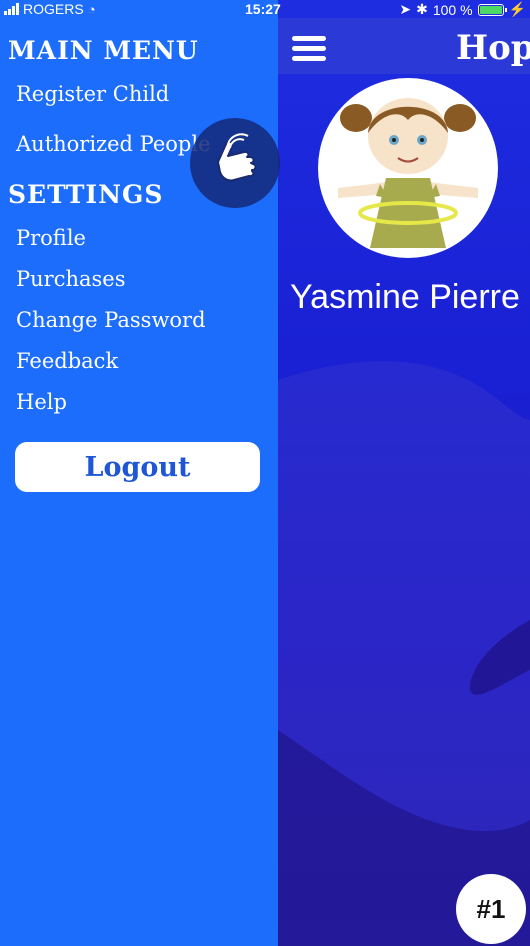  What do you see at coordinates (113, 144) in the screenshot?
I see `menu-item-authorized-people: Authorized People` at bounding box center [113, 144].